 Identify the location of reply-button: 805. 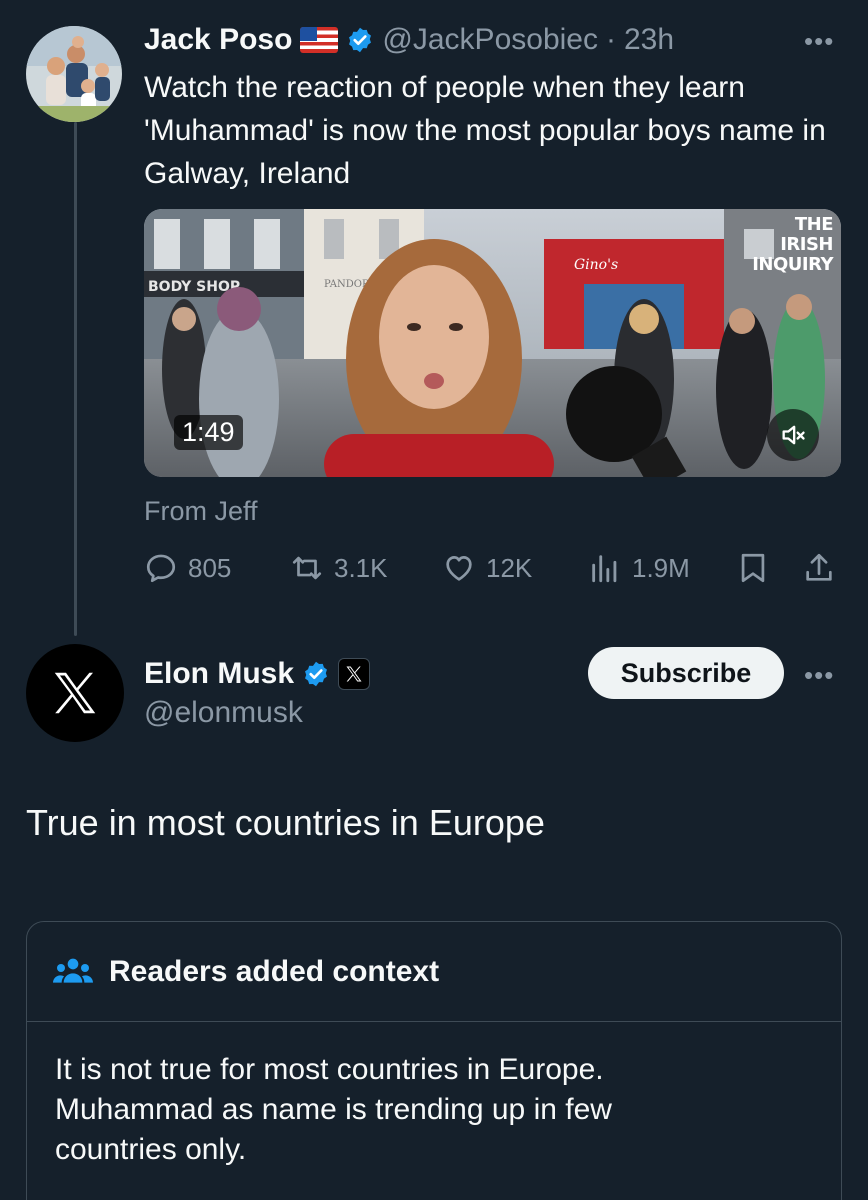
(187, 568).